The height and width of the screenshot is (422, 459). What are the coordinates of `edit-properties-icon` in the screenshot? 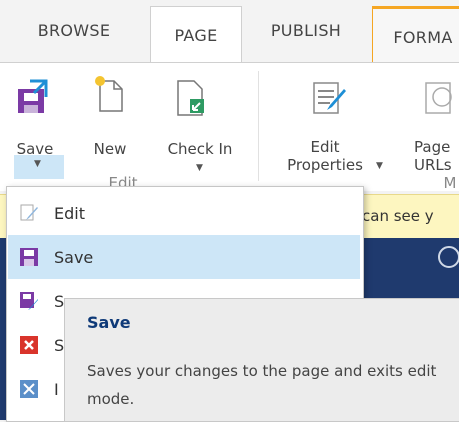 It's located at (329, 98).